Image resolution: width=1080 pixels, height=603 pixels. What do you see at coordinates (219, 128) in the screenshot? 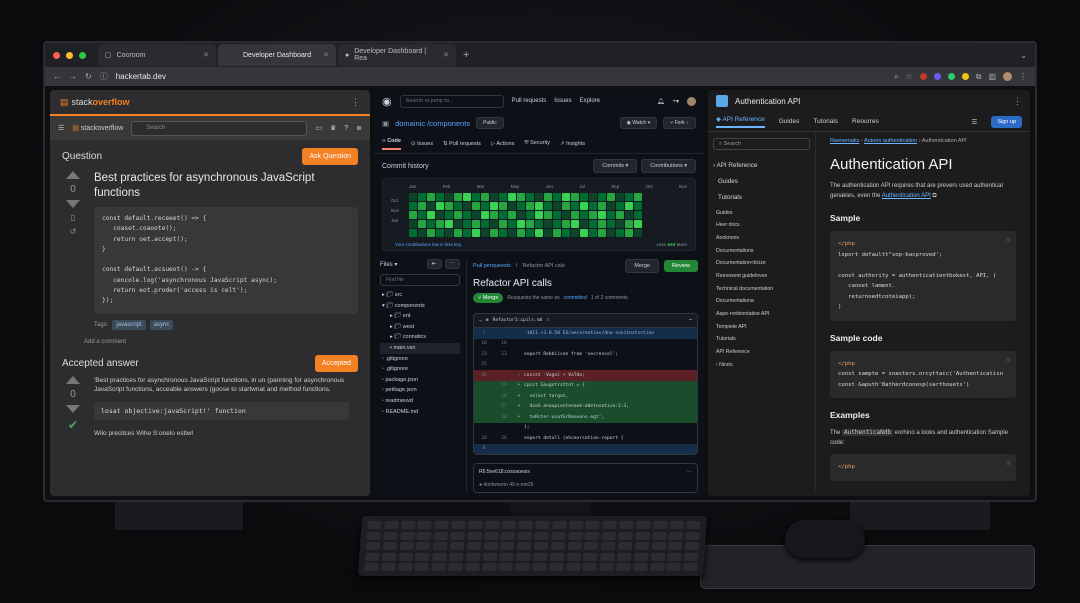
I see `search-input: Search` at bounding box center [219, 128].